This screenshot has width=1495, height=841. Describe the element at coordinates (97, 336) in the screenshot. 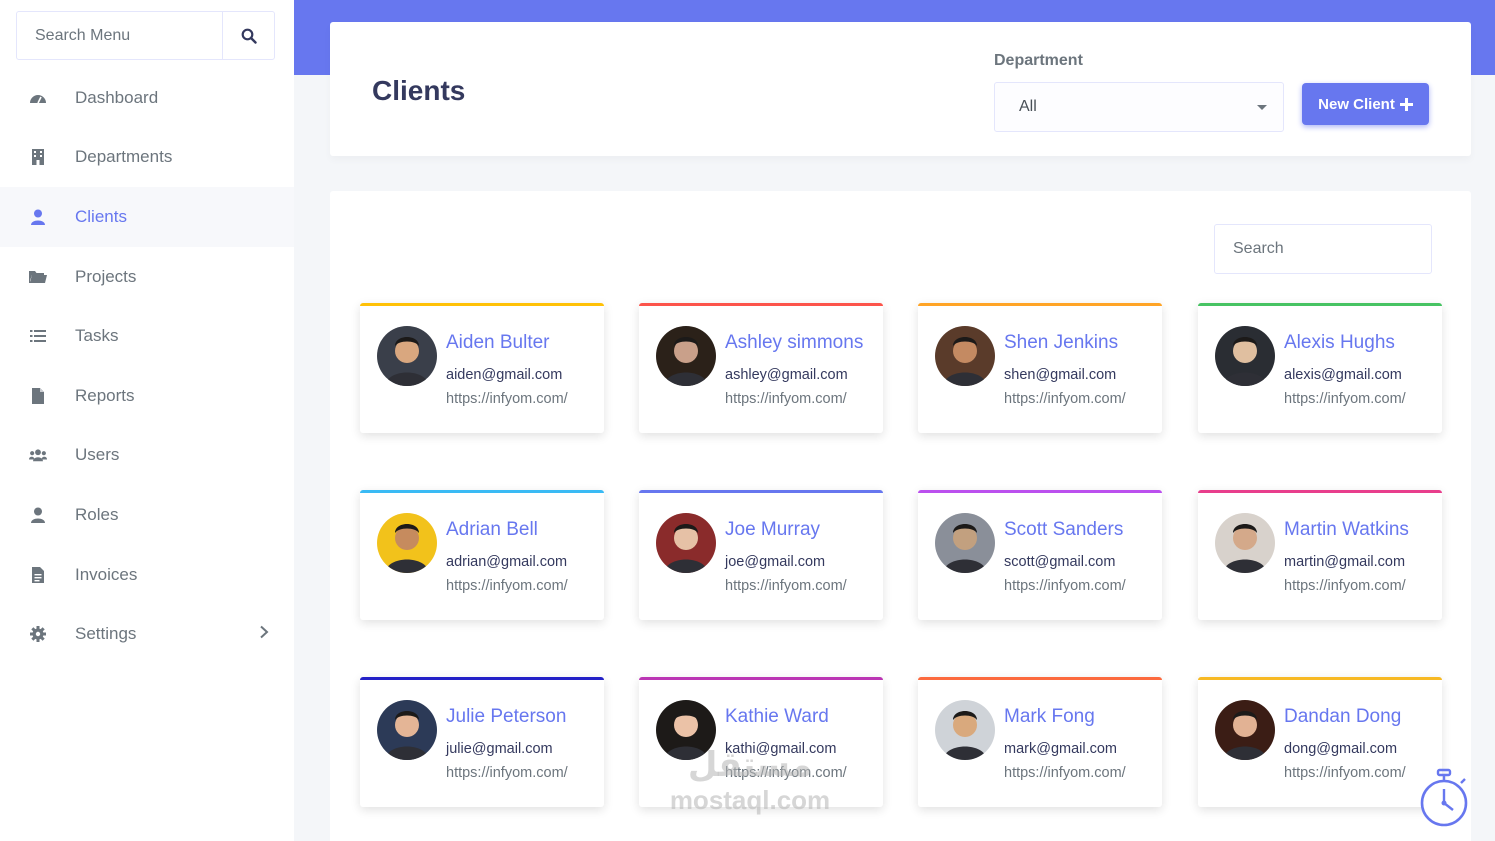

I see `sidebar-item-label: Tasks` at that location.